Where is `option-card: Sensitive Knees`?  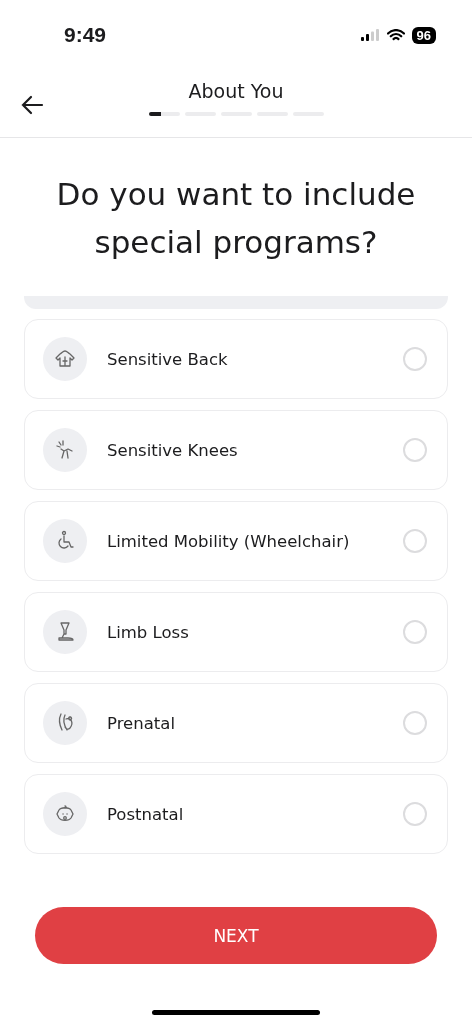 option-card: Sensitive Knees is located at coordinates (236, 450).